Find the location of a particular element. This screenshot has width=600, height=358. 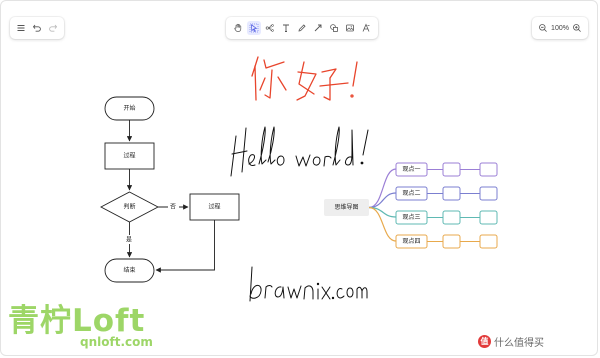

watermark-logo: 青柠Loft qnloft.com is located at coordinates (88, 324).